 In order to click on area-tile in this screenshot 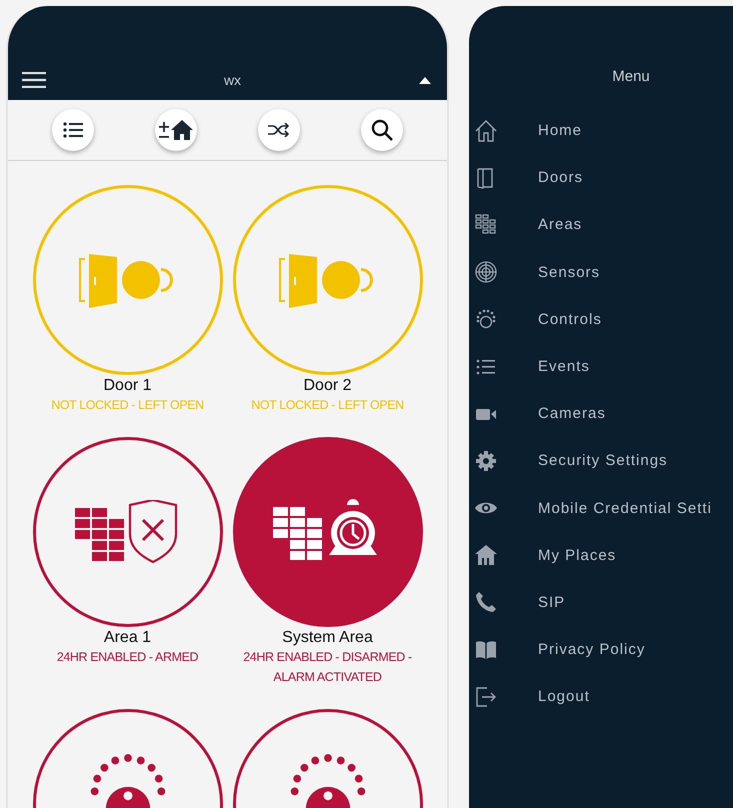, I will do `click(127, 532)`.